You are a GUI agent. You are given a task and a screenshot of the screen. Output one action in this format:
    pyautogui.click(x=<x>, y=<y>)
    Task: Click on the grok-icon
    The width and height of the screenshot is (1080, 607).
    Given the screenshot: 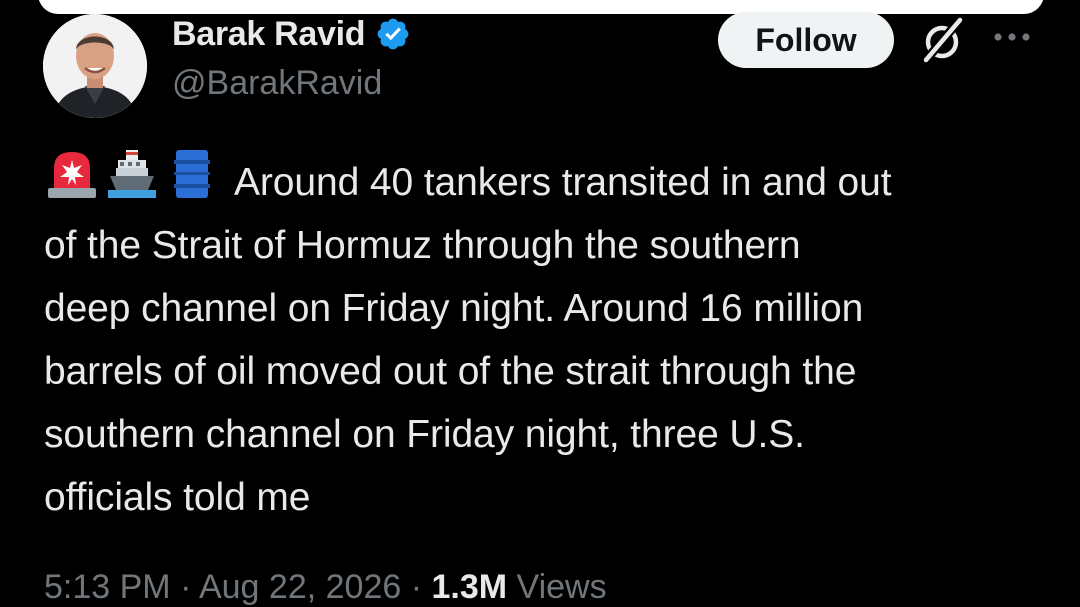 What is the action you would take?
    pyautogui.click(x=943, y=41)
    